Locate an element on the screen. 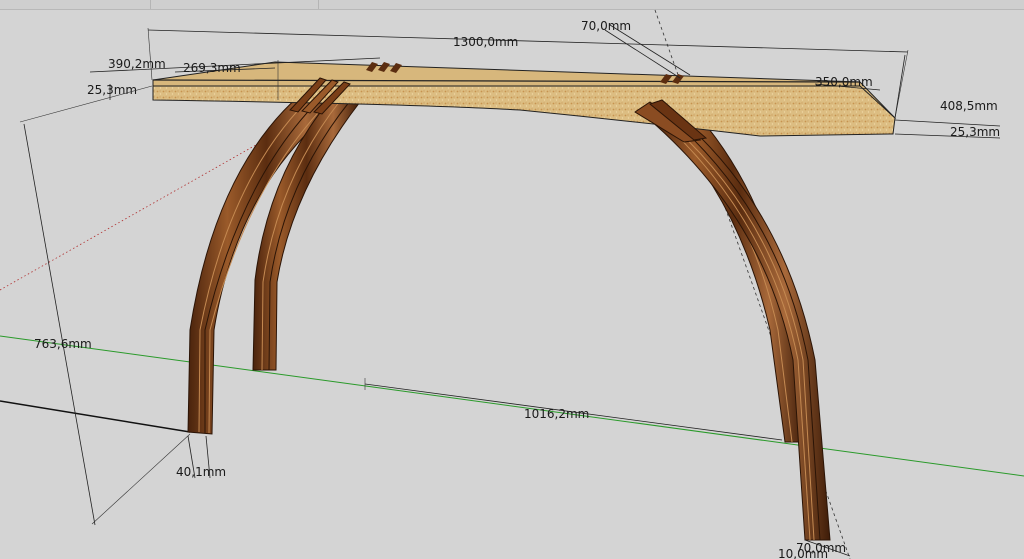 The height and width of the screenshot is (559, 1024). dim-leg-thickness: 40,1mm is located at coordinates (201, 457).